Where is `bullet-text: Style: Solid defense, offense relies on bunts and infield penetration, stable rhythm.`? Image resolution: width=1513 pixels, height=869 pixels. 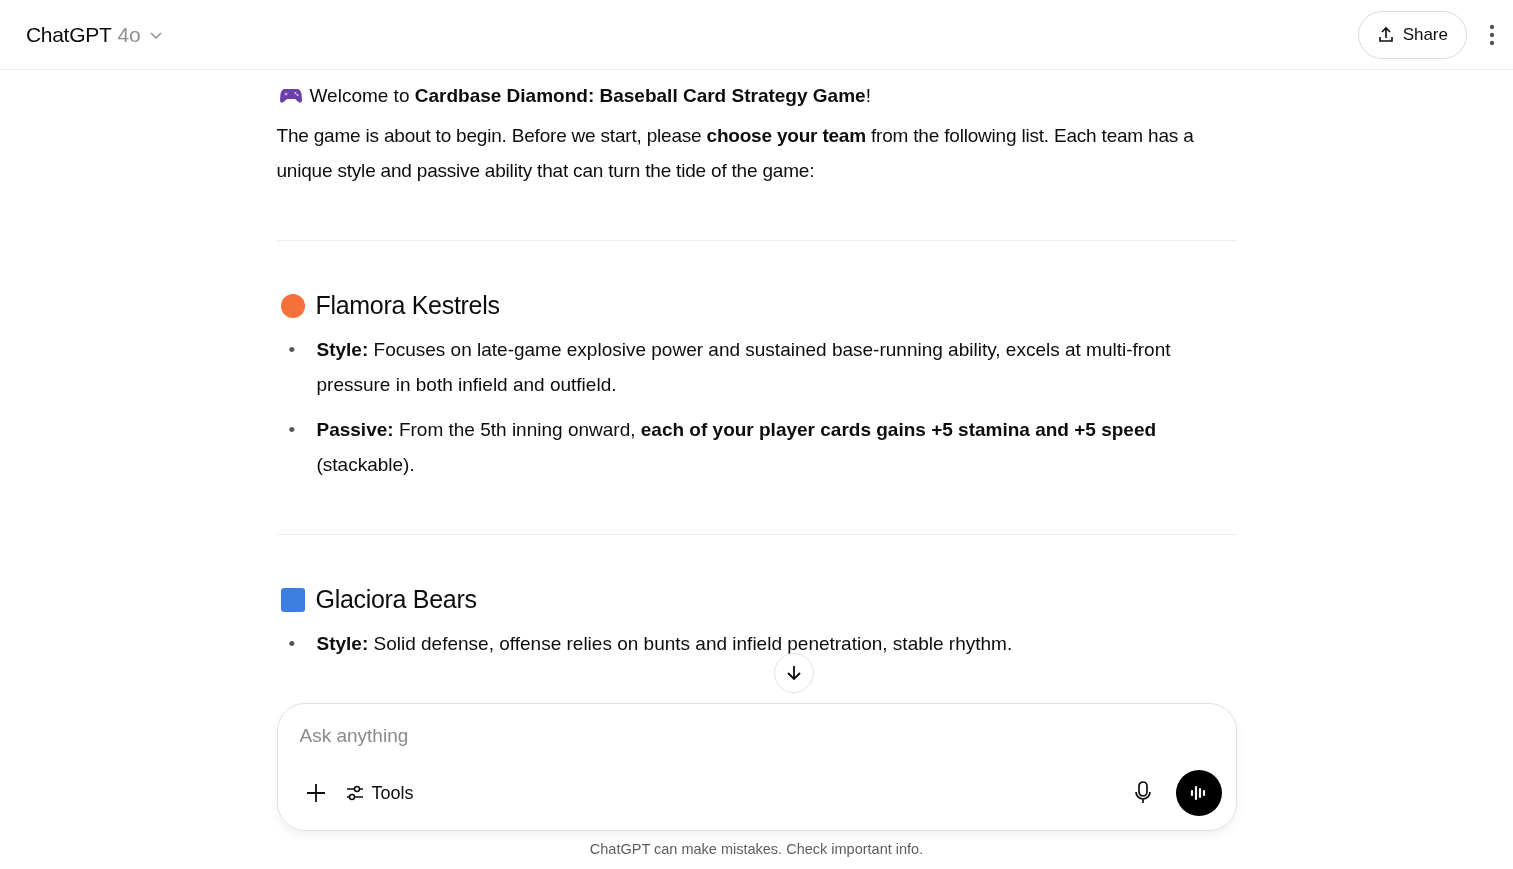
bullet-text: Style: Solid defense, offense relies on bunts and infield penetration, stable rhythm. is located at coordinates (664, 644).